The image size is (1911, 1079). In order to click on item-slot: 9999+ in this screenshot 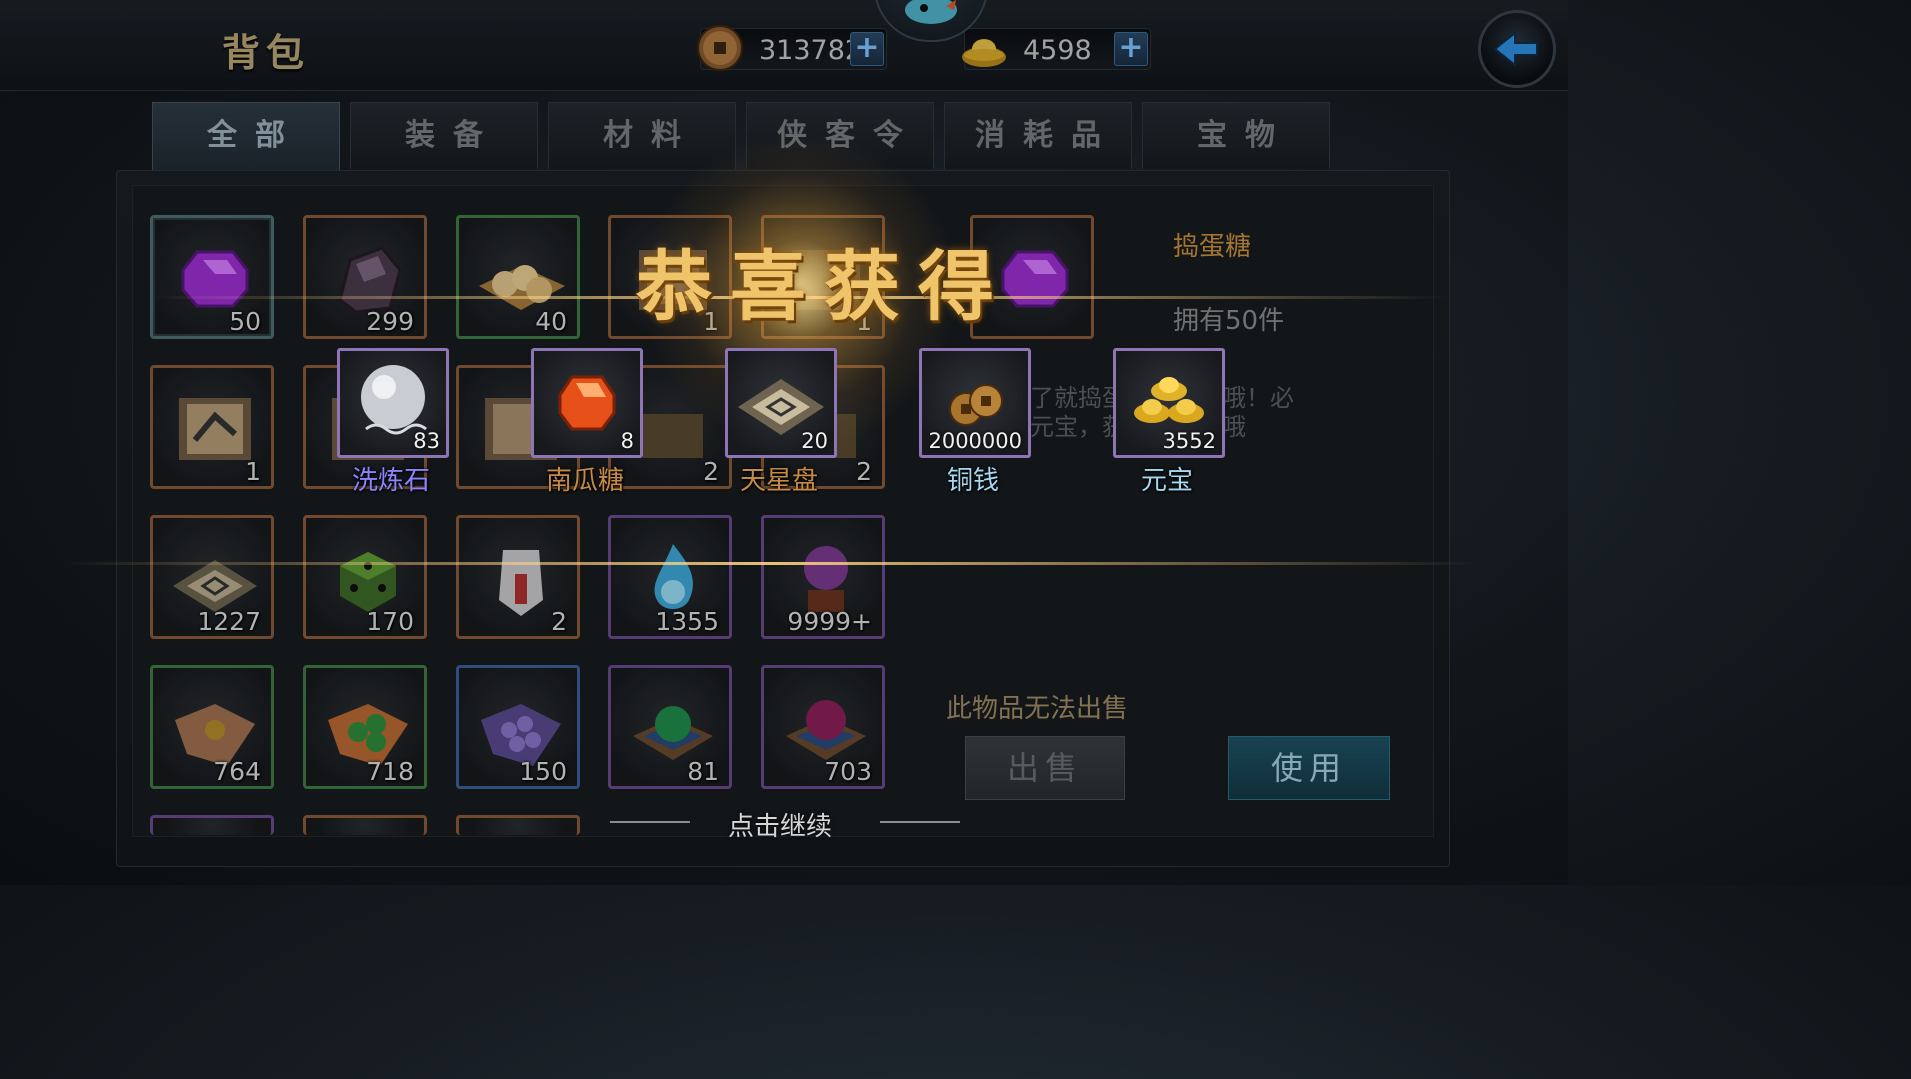, I will do `click(823, 577)`.